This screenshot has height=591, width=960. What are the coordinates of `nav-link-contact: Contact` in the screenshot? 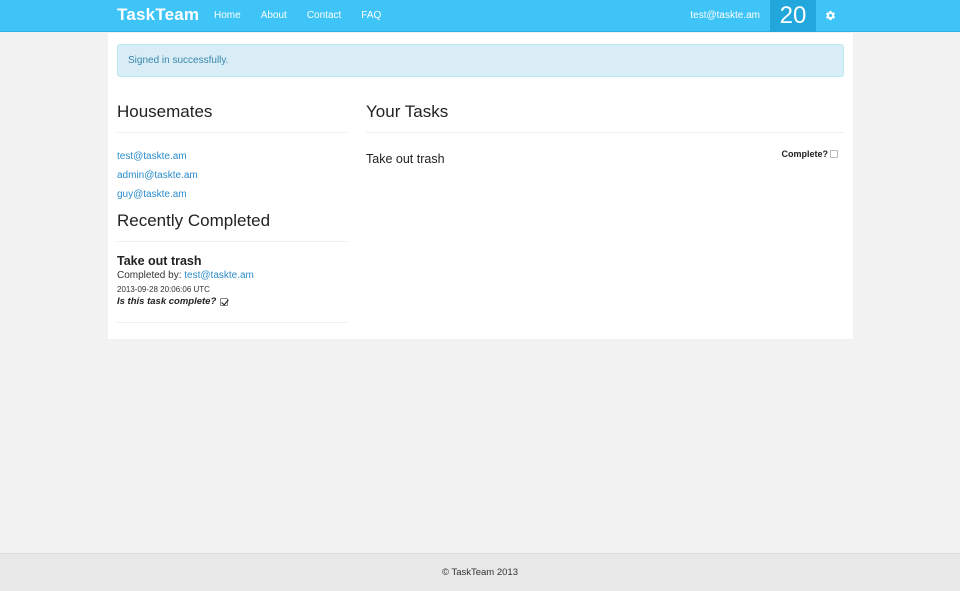 It's located at (324, 16).